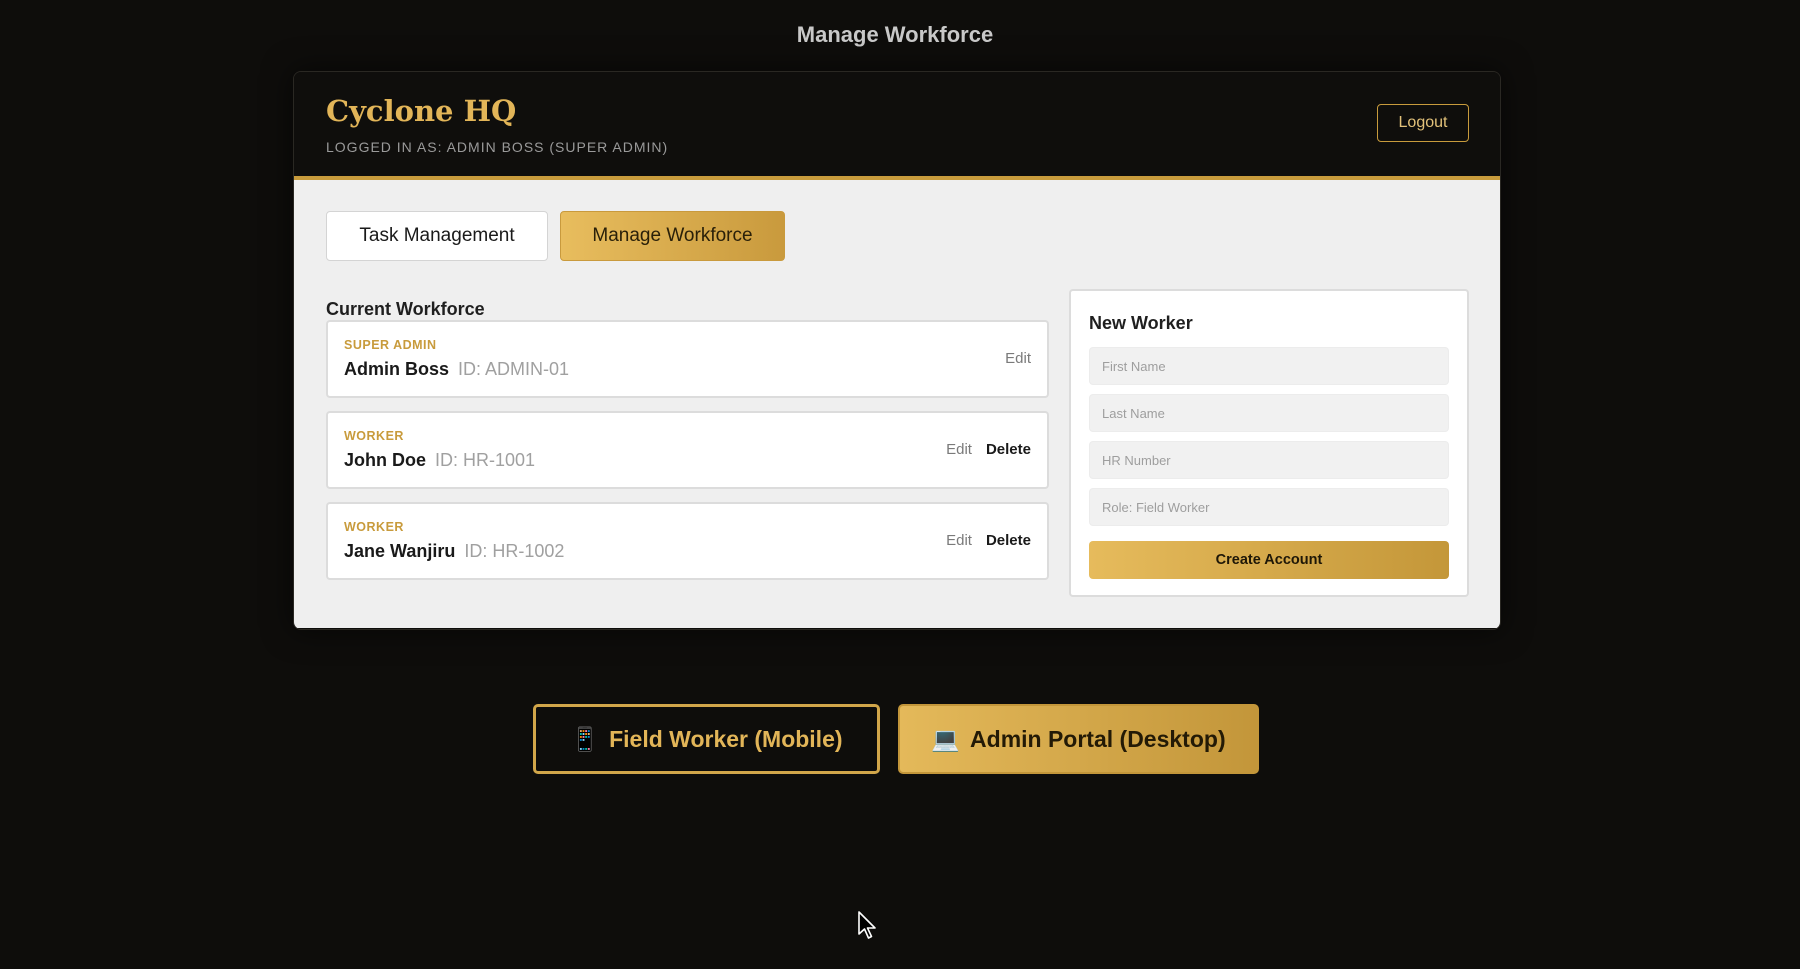  Describe the element at coordinates (514, 369) in the screenshot. I see `worker-id: ID: ADMIN-01` at that location.